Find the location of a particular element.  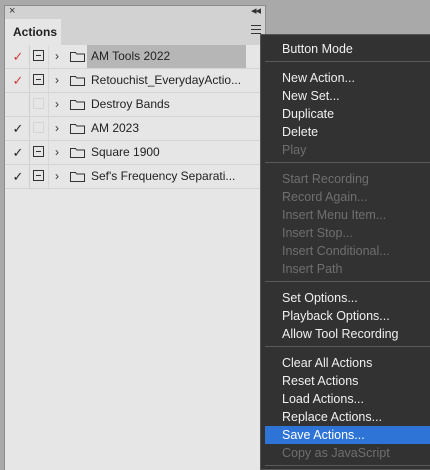

action-set-name: AM Tools 2022 is located at coordinates (166, 56).